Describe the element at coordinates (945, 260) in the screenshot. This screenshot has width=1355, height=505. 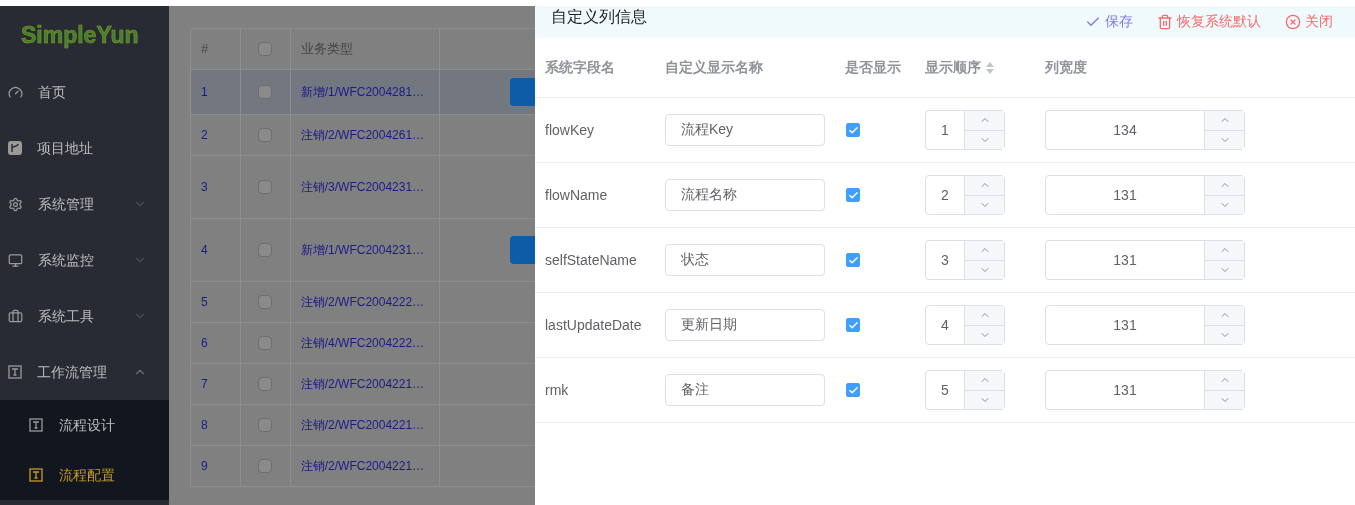
I see `number-value: 3` at that location.